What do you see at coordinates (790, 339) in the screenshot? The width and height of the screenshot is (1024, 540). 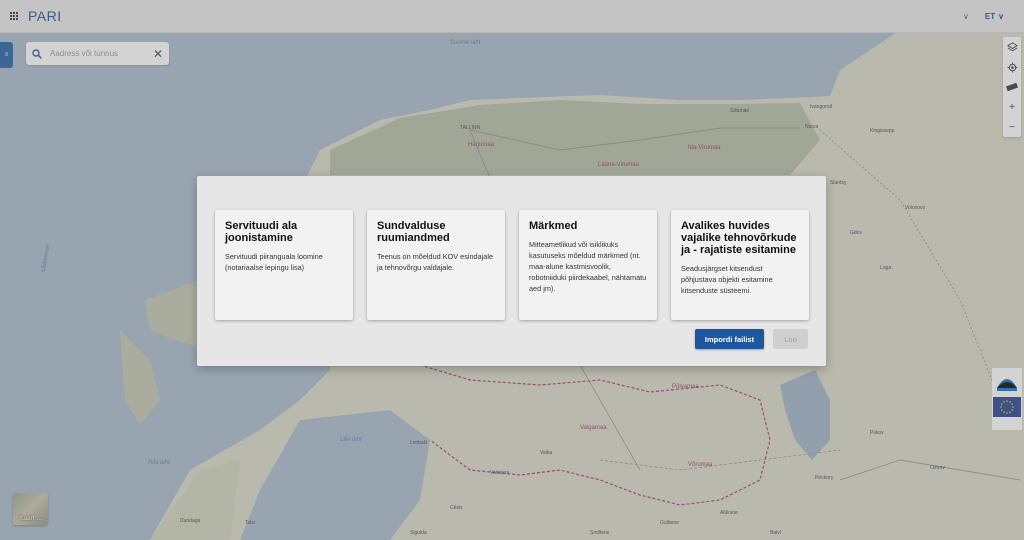 I see `create-button: Loo` at bounding box center [790, 339].